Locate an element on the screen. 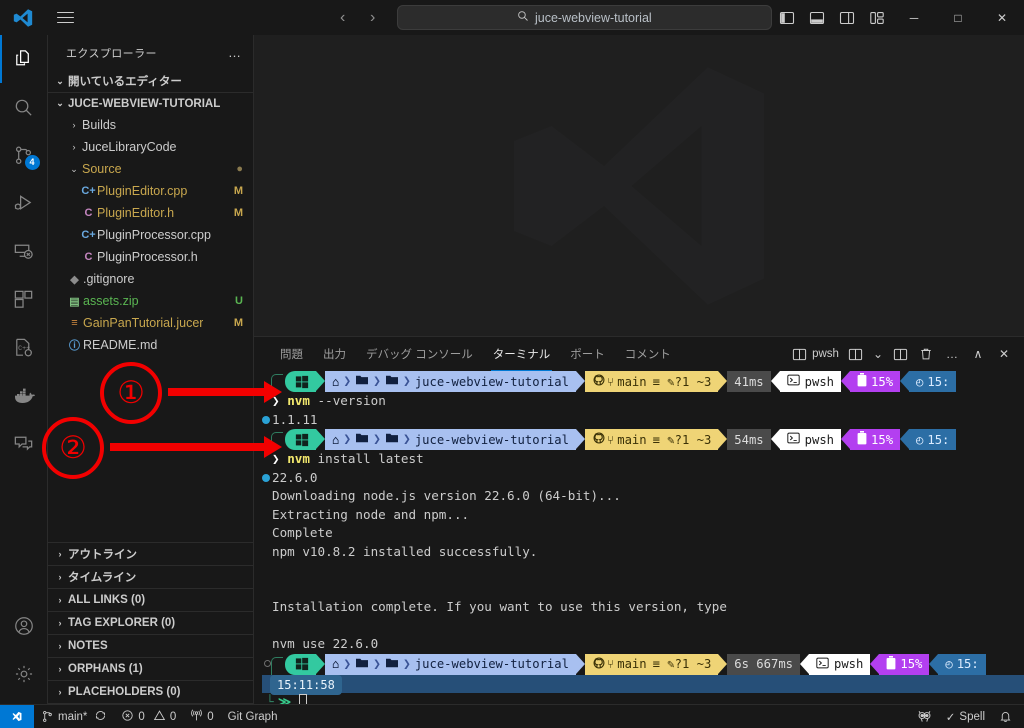 The image size is (1024, 728). panel-tab-1: 出力 is located at coordinates (334, 354).